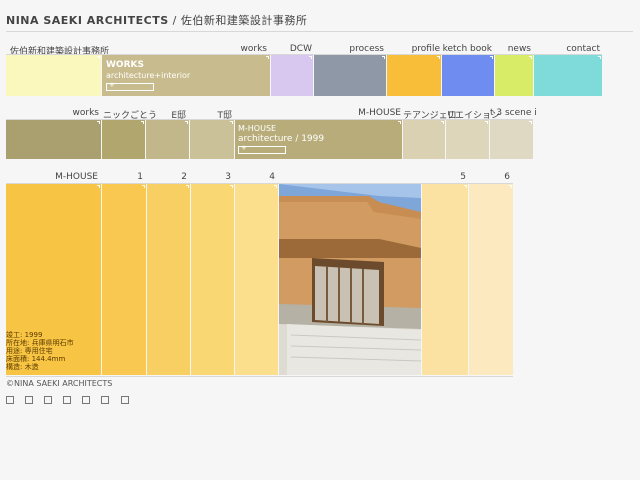 Image resolution: width=640 pixels, height=480 pixels. Describe the element at coordinates (238, 49) in the screenshot. I see `nav-works-label: works` at that location.